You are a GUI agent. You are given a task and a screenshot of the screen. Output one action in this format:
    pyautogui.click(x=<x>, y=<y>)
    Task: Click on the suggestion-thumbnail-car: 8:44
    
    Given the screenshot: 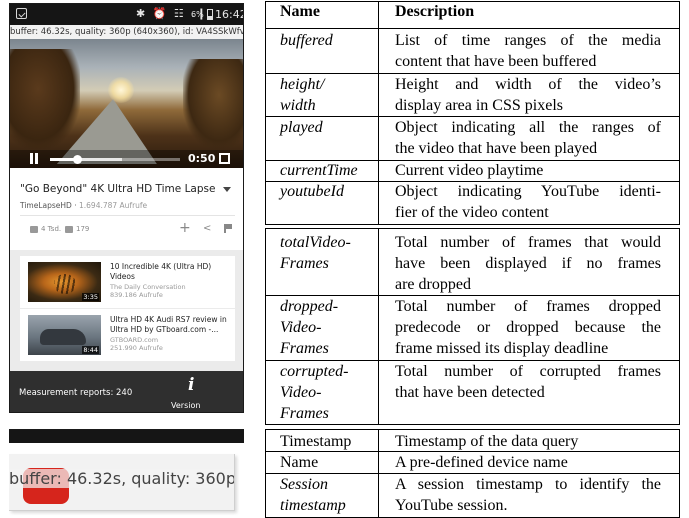 What is the action you would take?
    pyautogui.click(x=64, y=335)
    